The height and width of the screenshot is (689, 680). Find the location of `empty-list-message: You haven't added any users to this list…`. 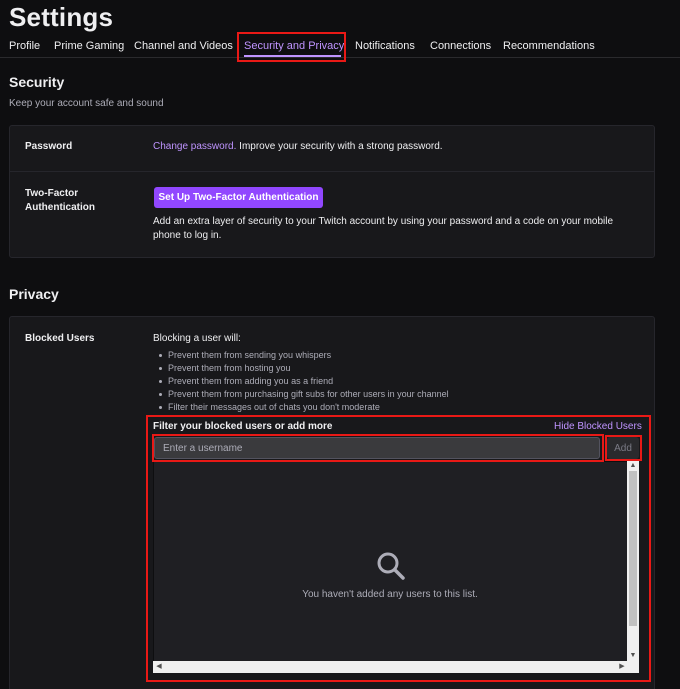

empty-list-message: You haven't added any users to this list… is located at coordinates (390, 594).